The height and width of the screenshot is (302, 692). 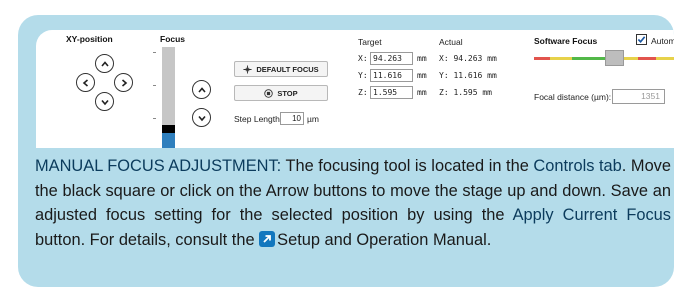 What do you see at coordinates (391, 92) in the screenshot?
I see `target-z-input: 1.595` at bounding box center [391, 92].